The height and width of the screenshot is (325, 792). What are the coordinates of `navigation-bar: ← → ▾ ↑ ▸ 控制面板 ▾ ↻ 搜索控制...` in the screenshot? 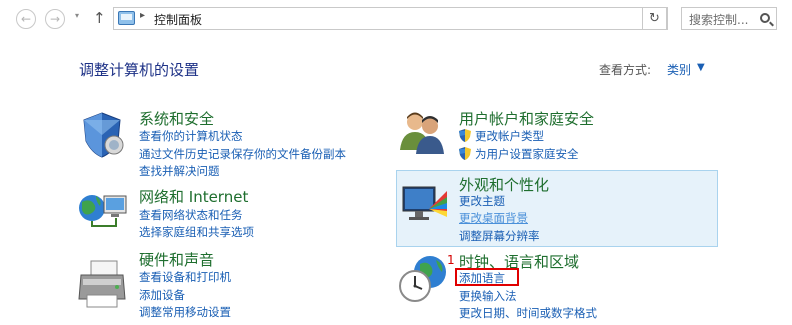 It's located at (396, 19).